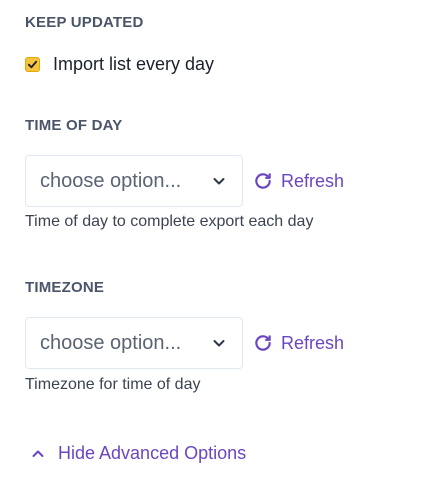 The image size is (434, 492). I want to click on keep-updated-heading: KEEP UPDATED, so click(84, 22).